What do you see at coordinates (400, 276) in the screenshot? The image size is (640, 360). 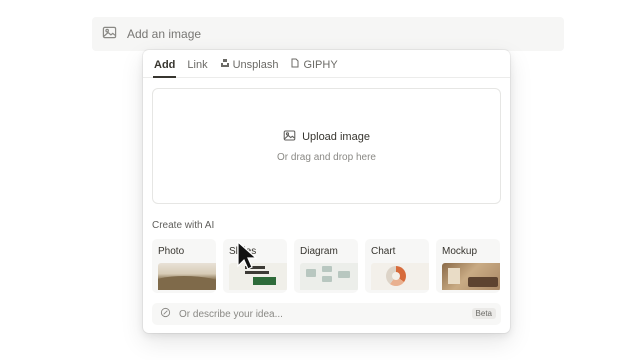 I see `chart-thumbnail` at bounding box center [400, 276].